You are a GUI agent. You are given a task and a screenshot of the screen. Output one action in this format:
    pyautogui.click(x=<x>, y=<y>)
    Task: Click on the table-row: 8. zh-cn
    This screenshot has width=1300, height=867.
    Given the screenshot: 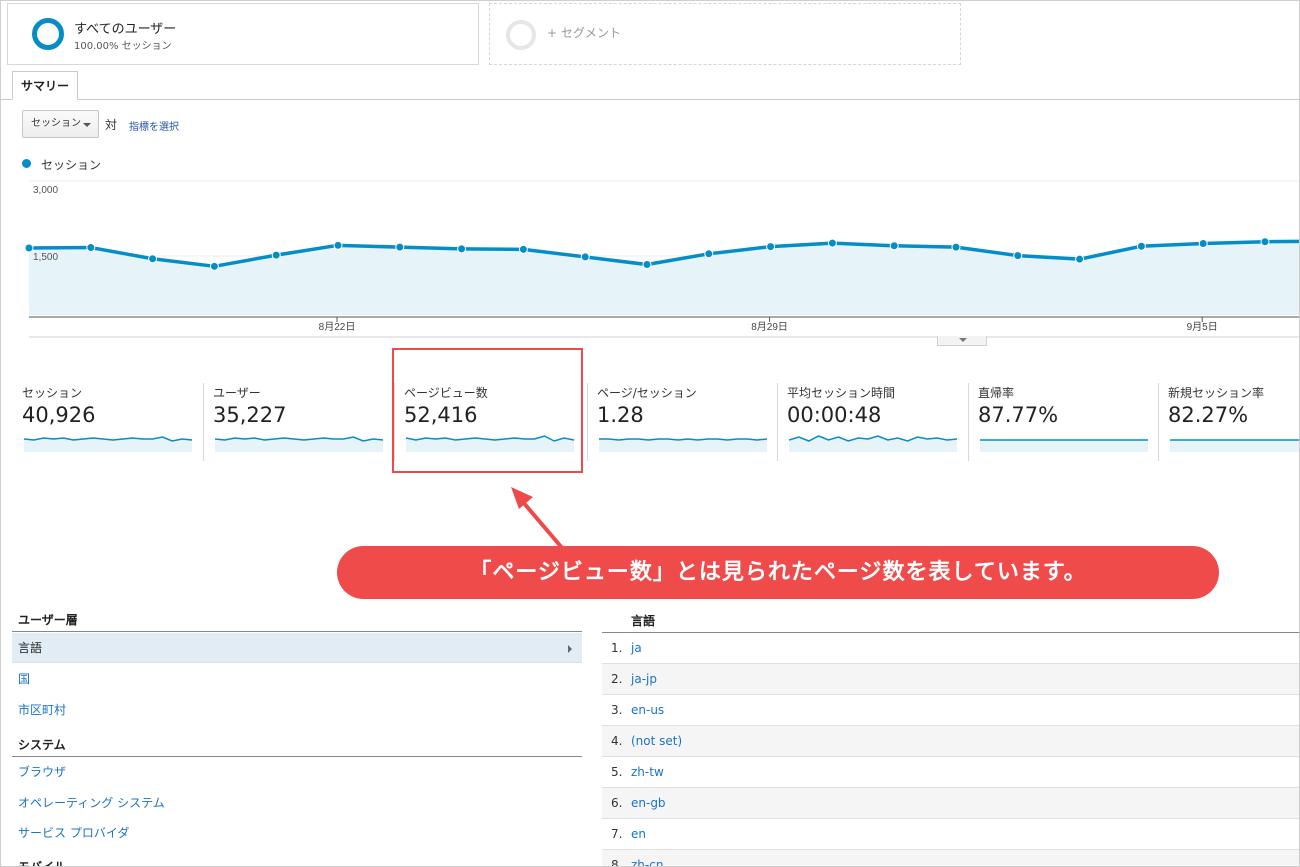 What is the action you would take?
    pyautogui.click(x=950, y=858)
    